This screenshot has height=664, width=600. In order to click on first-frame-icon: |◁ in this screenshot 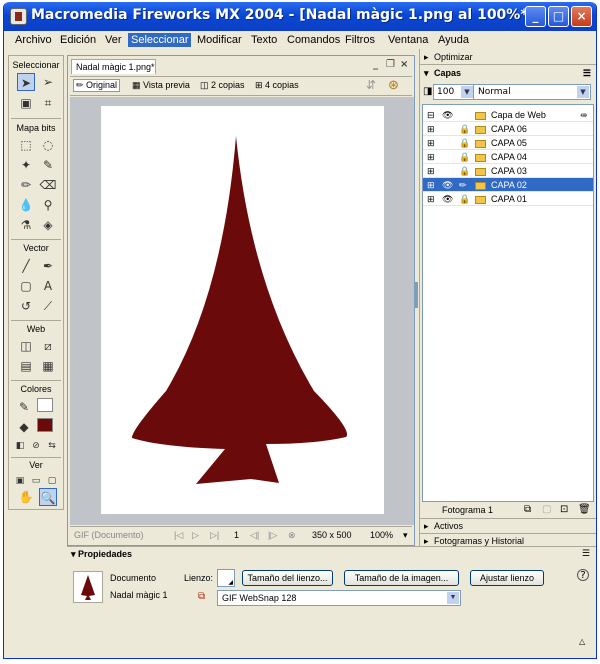, I will do `click(178, 535)`.